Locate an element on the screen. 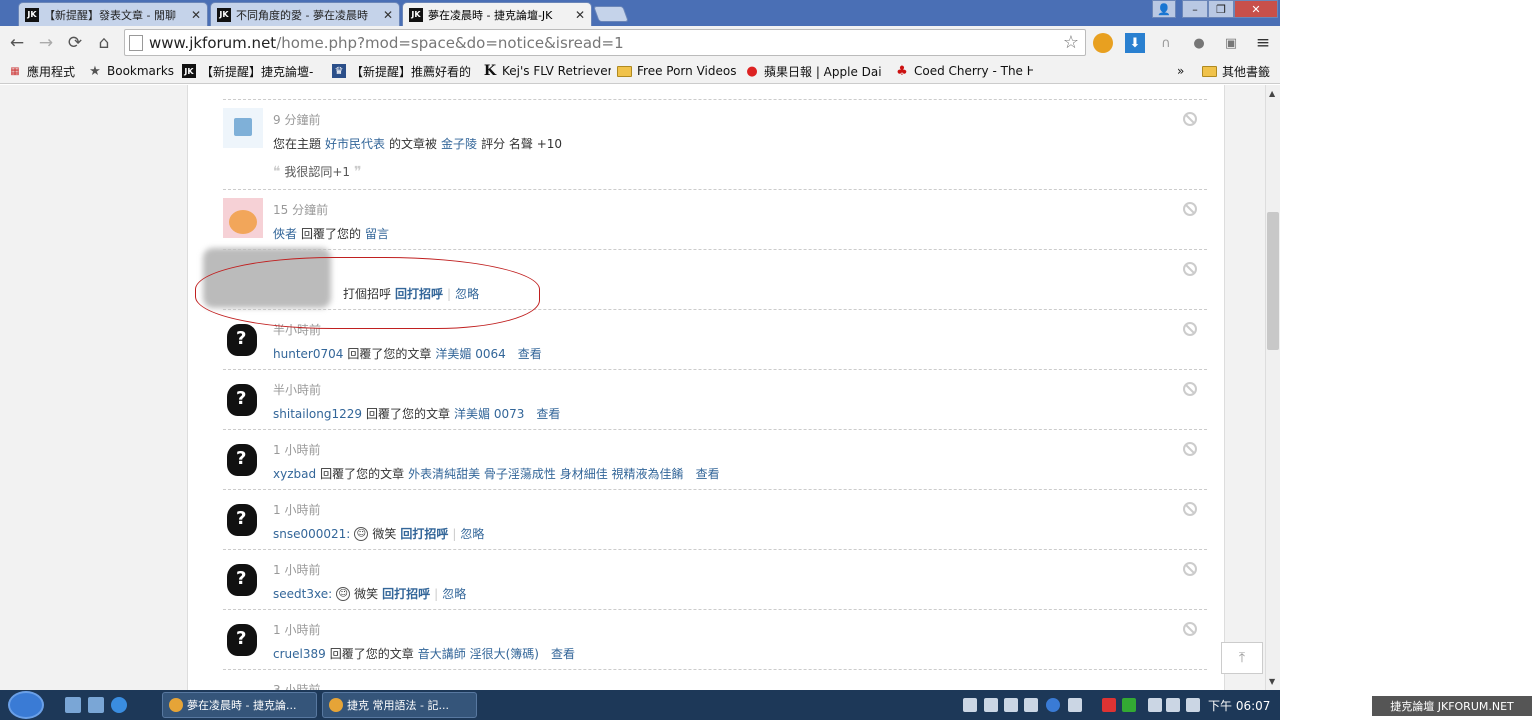 The width and height of the screenshot is (1536, 720). thread-link: 外表清純甜美 骨子淫蕩成性 身材細佳 視精液為佳餚 is located at coordinates (545, 473).